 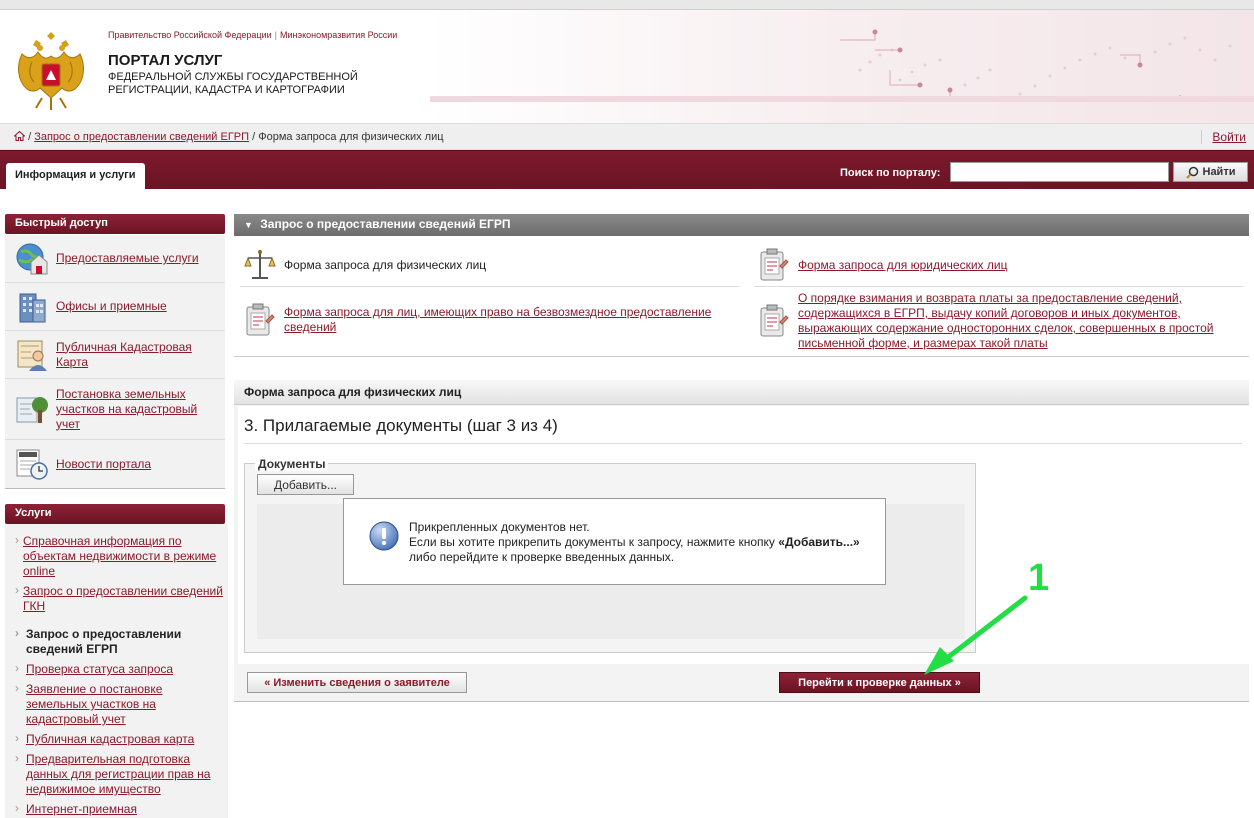 I want to click on service-link: Запрос о предоставлении сведений ГКН, so click(x=123, y=598).